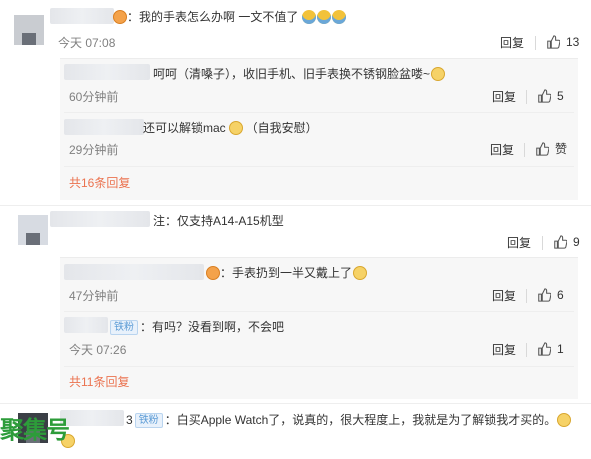 The height and width of the screenshot is (459, 591). I want to click on like-label: 赞, so click(561, 149).